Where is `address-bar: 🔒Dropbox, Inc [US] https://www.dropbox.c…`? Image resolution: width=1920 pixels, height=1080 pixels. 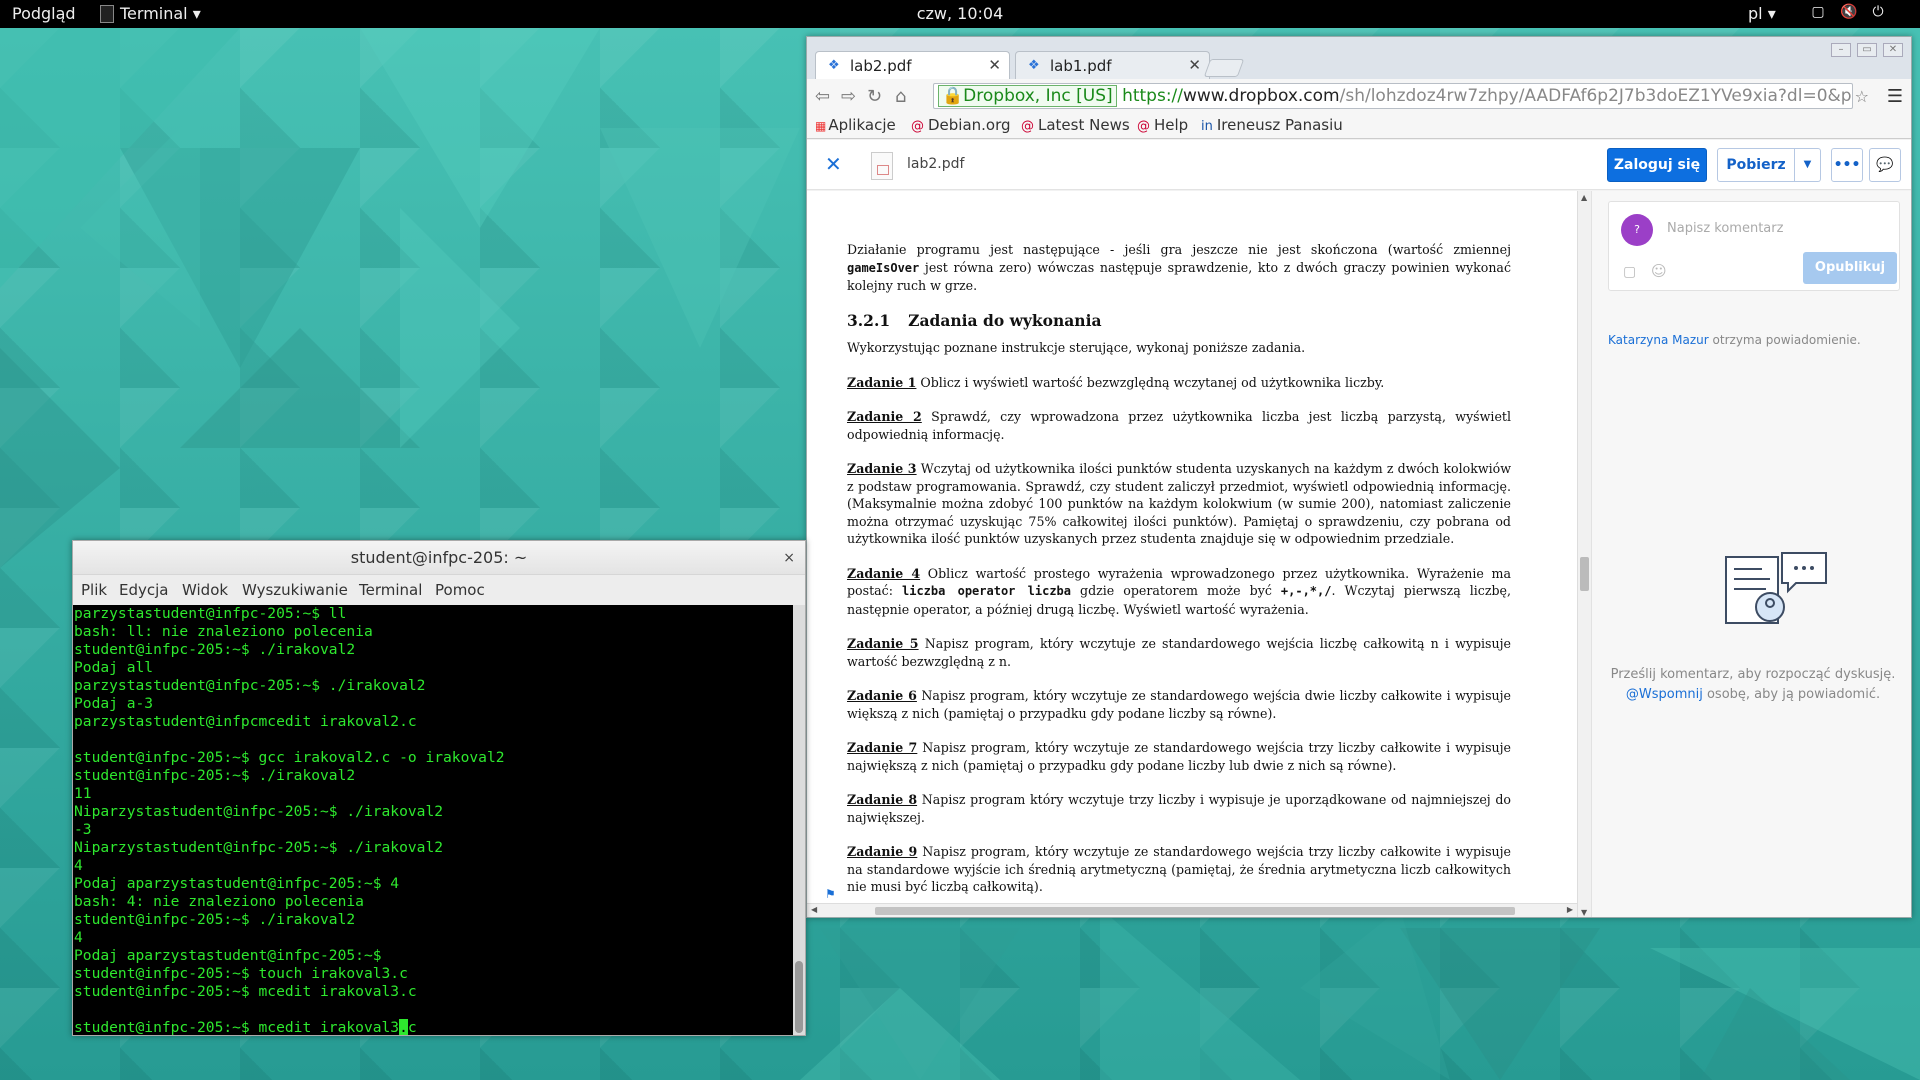 address-bar: 🔒Dropbox, Inc [US] https://www.dropbox.c… is located at coordinates (1393, 96).